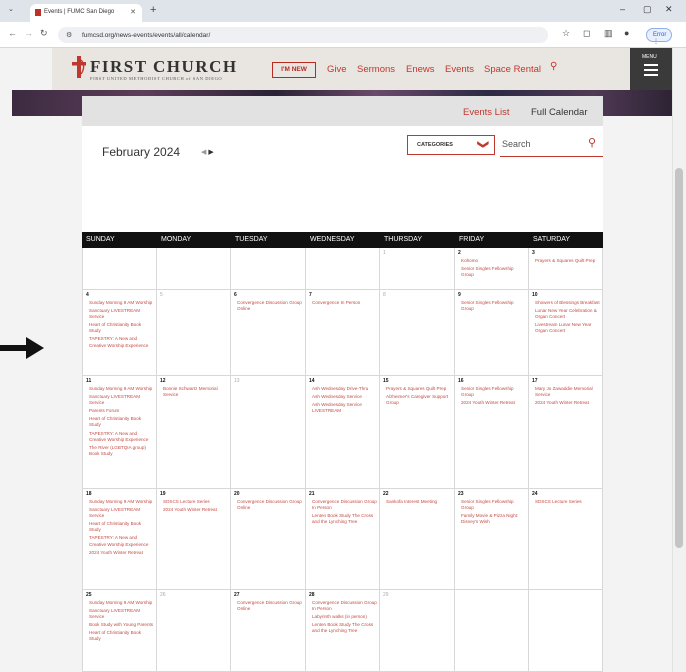 This screenshot has height=672, width=686. What do you see at coordinates (344, 389) in the screenshot?
I see `event-link: Ash Wednesday Drive-Thru` at bounding box center [344, 389].